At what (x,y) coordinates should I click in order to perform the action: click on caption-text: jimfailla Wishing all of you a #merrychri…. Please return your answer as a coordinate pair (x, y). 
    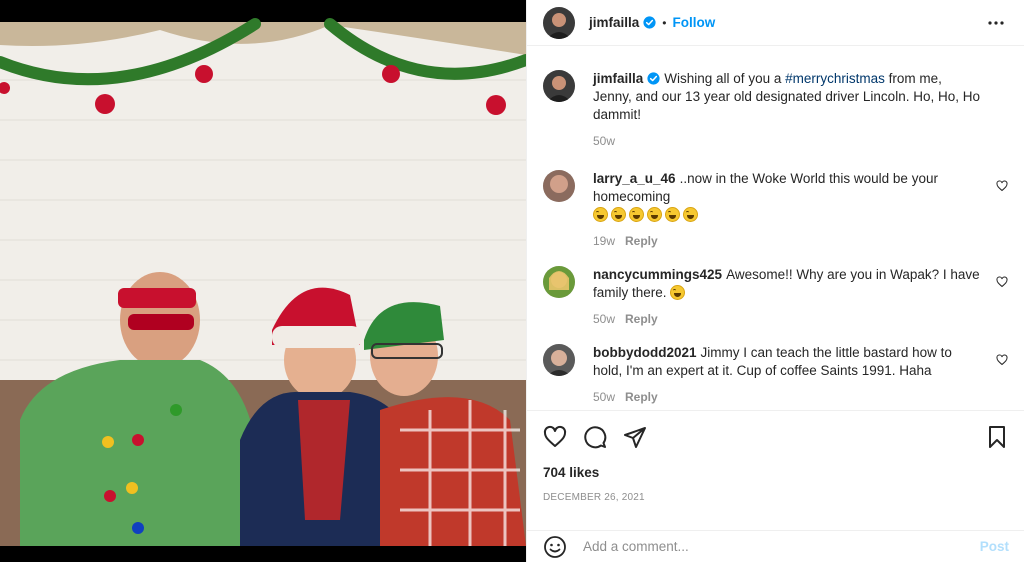
    Looking at the image, I should click on (787, 97).